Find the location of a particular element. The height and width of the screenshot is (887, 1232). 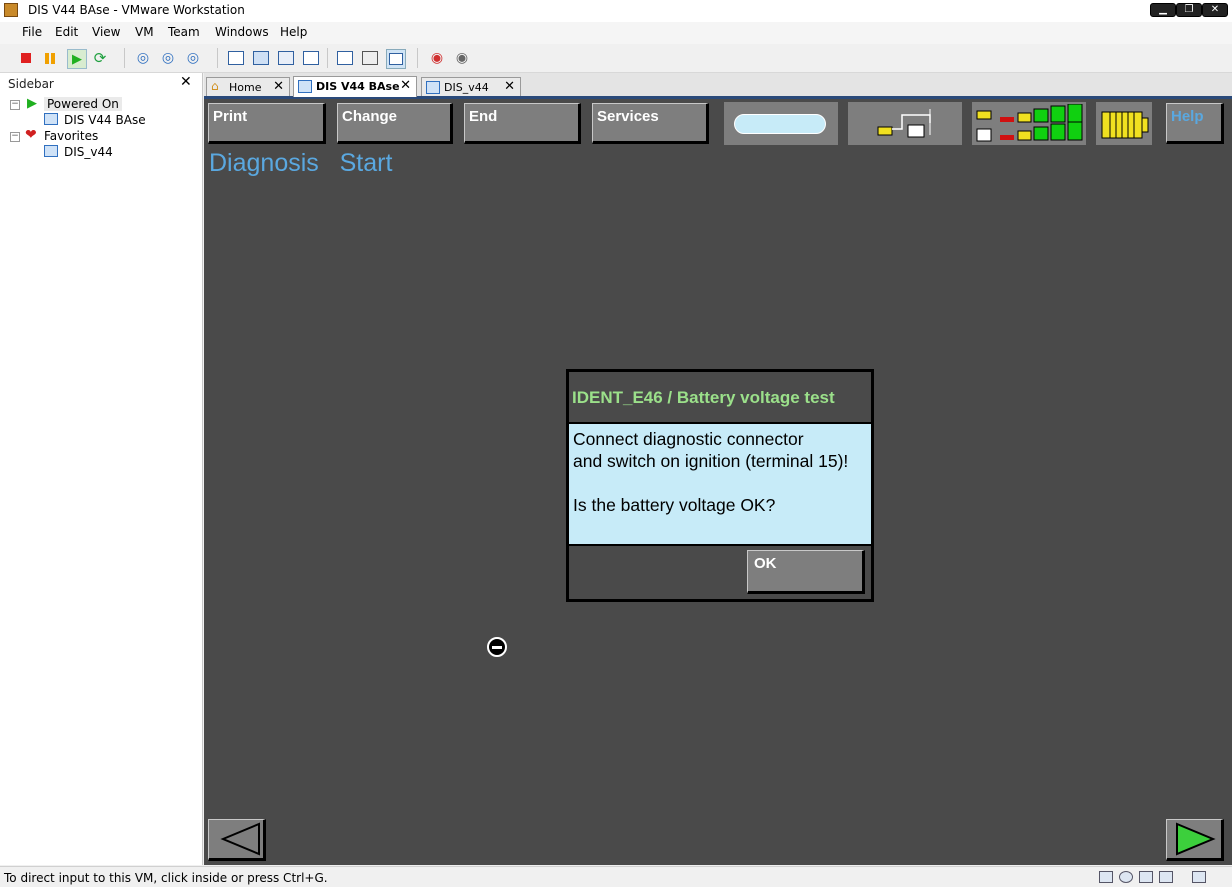

menu-help: Help is located at coordinates (293, 32).